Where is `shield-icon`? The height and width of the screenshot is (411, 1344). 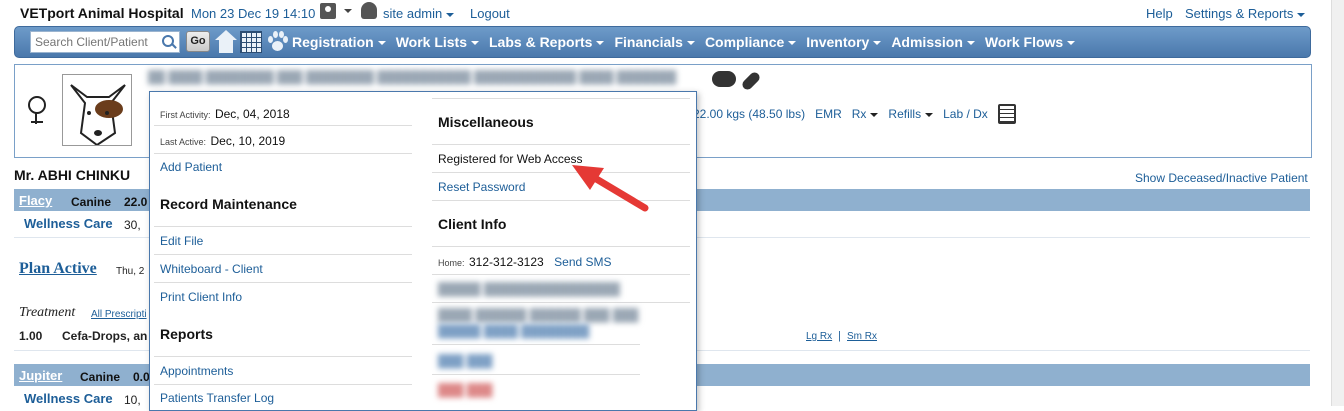 shield-icon is located at coordinates (369, 10).